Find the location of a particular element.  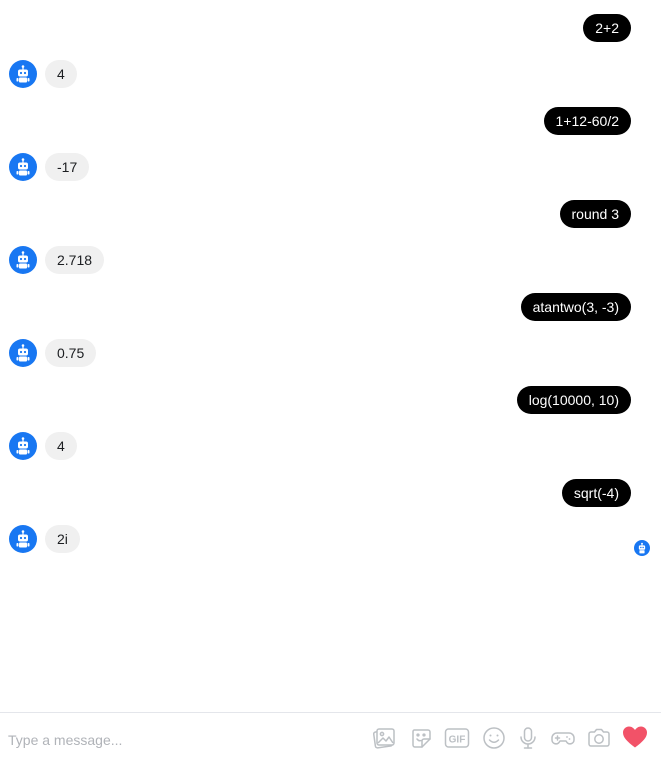

user-message-bubble: atantwo(3, -3) is located at coordinates (575, 307).